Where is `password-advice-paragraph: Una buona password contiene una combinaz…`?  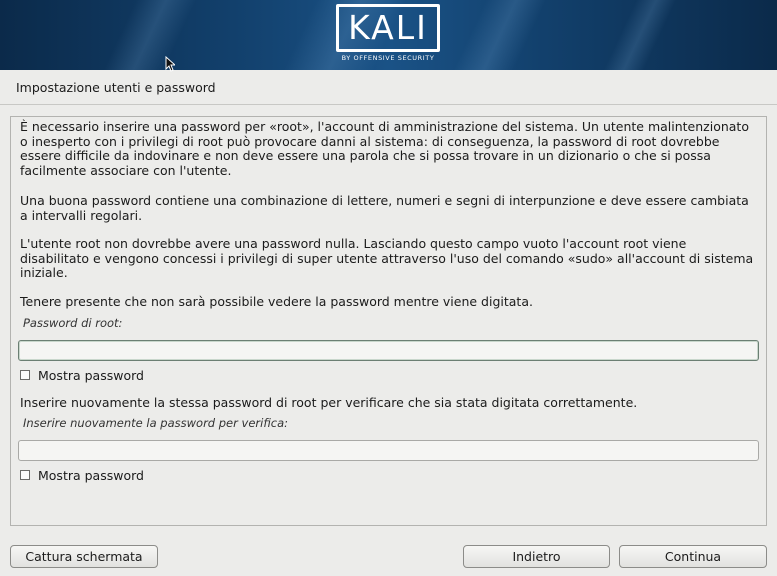
password-advice-paragraph: Una buona password contiene una combinaz… is located at coordinates (384, 208).